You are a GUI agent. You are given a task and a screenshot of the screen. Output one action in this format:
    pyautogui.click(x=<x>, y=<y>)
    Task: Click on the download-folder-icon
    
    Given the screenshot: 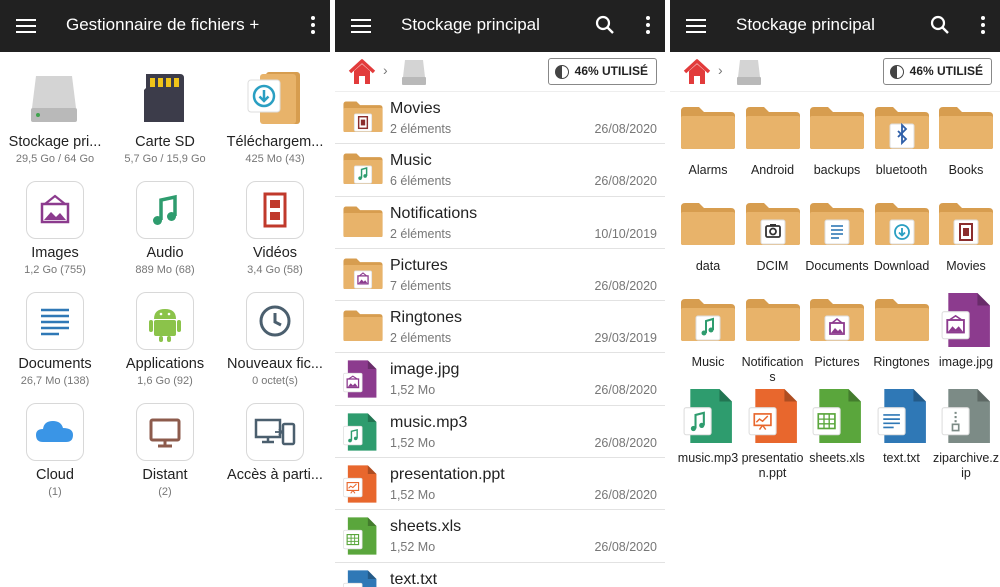 What is the action you would take?
    pyautogui.click(x=273, y=97)
    